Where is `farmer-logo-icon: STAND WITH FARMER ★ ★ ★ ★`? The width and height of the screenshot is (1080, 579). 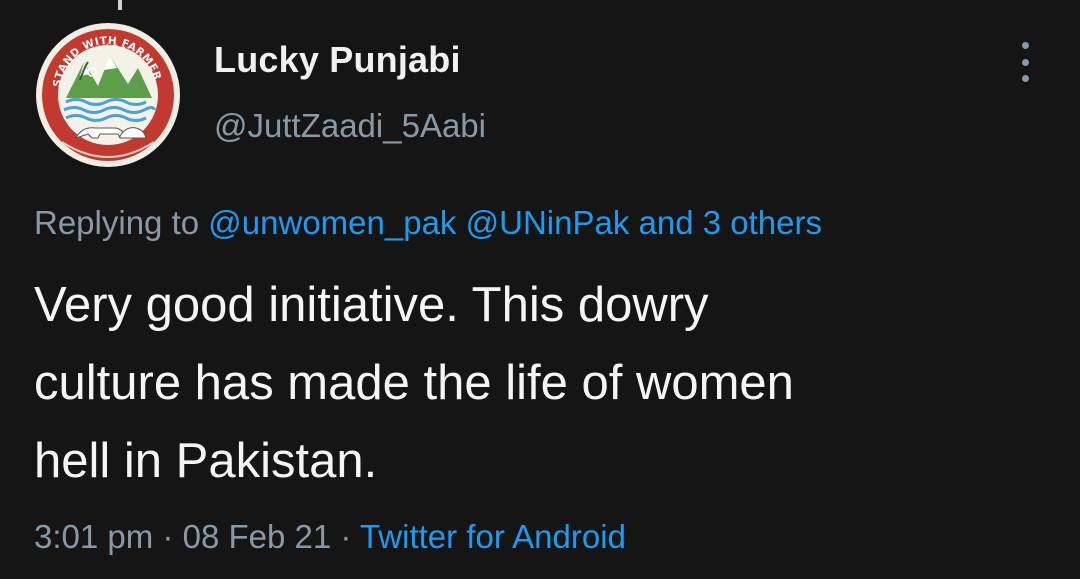
farmer-logo-icon: STAND WITH FARMER ★ ★ ★ ★ is located at coordinates (108, 95).